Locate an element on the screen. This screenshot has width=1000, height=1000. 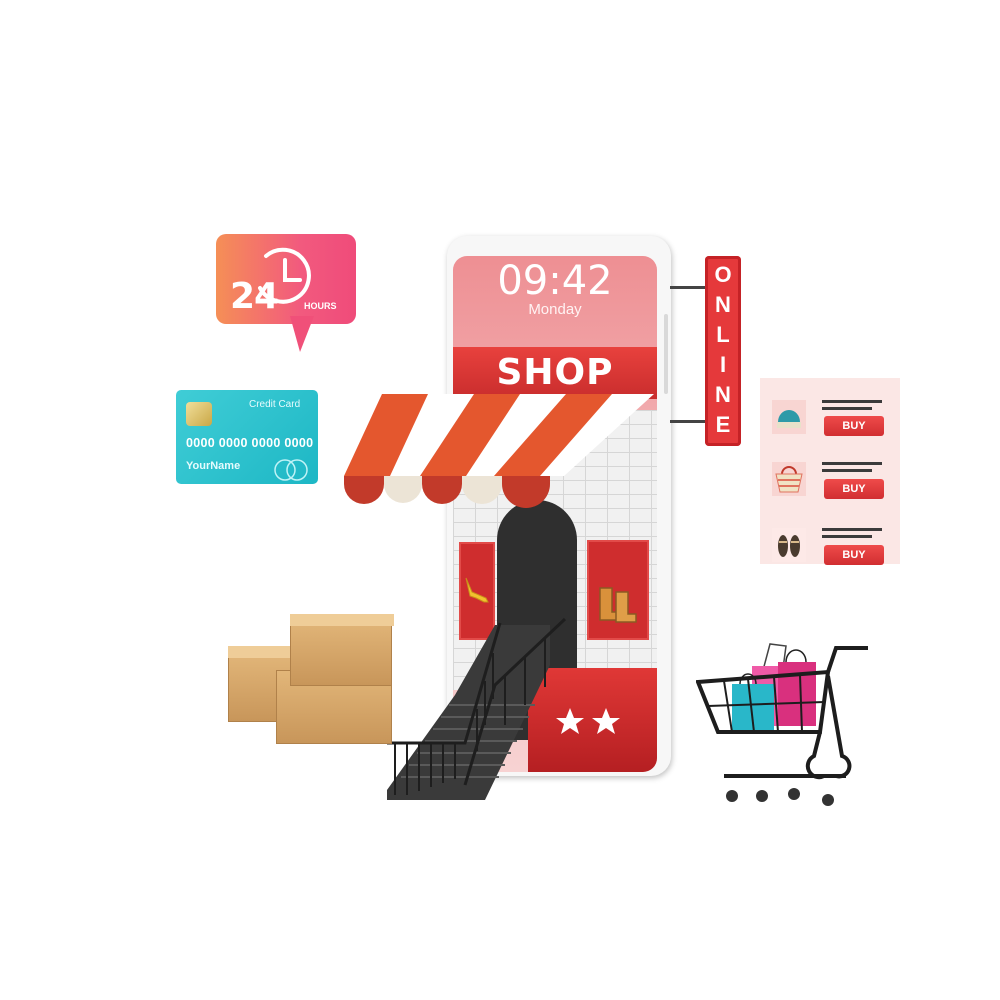
credit-card-name: YourName is located at coordinates (213, 466).